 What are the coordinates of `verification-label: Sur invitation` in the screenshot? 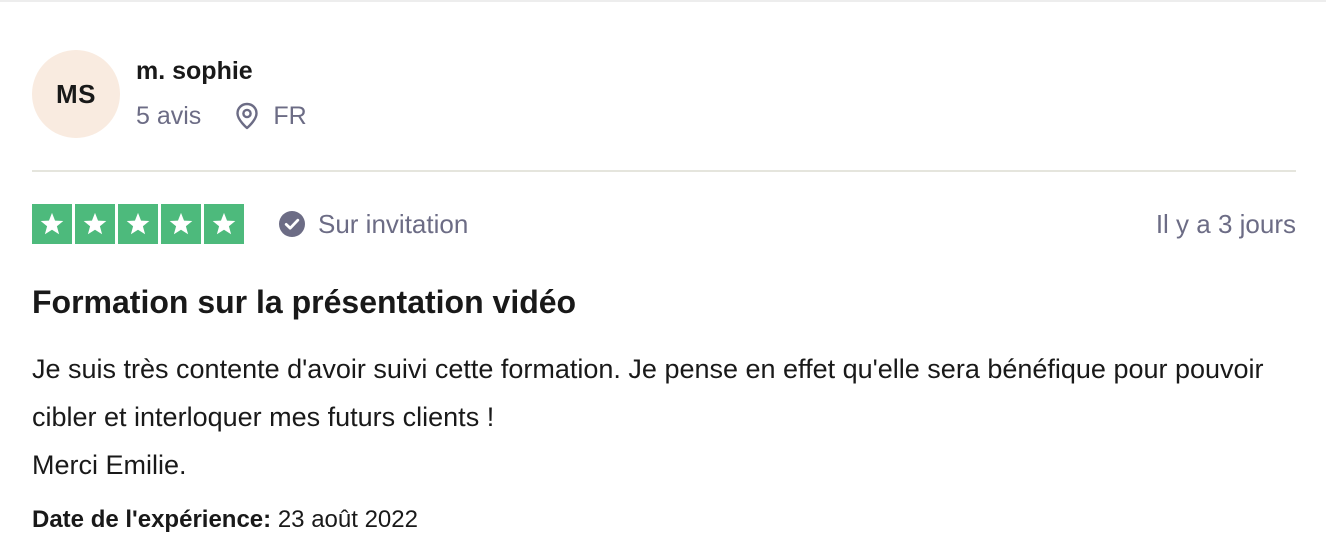 It's located at (393, 223).